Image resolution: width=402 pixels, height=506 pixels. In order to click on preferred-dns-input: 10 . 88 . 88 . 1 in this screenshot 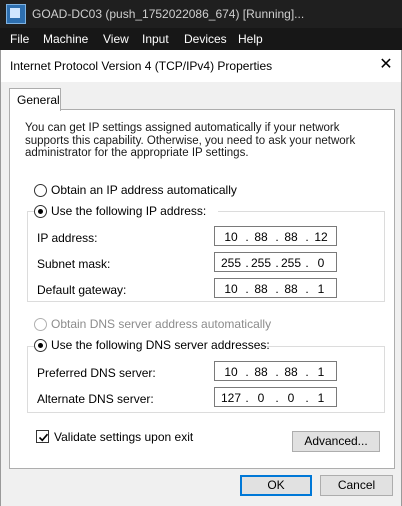, I will do `click(275, 371)`.